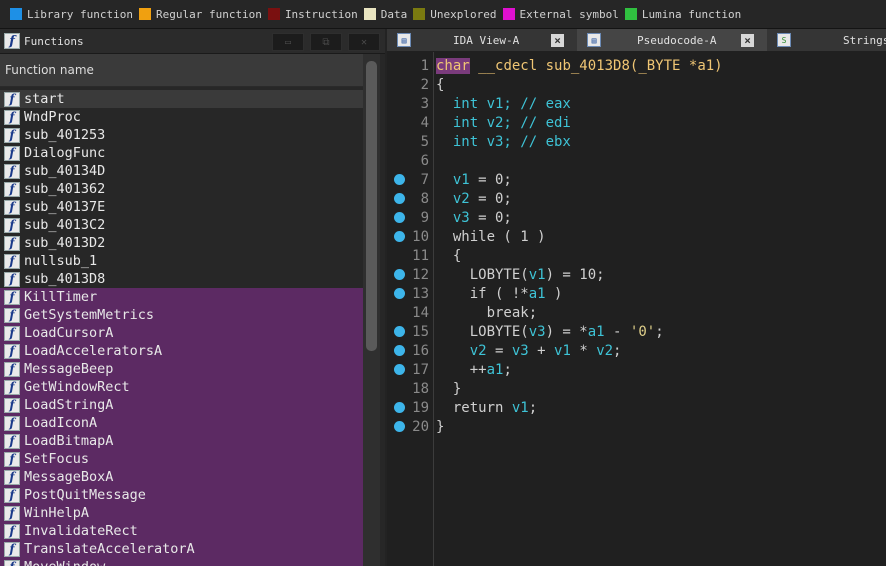  I want to click on code-line: 5 int v3; // ebx, so click(636, 141).